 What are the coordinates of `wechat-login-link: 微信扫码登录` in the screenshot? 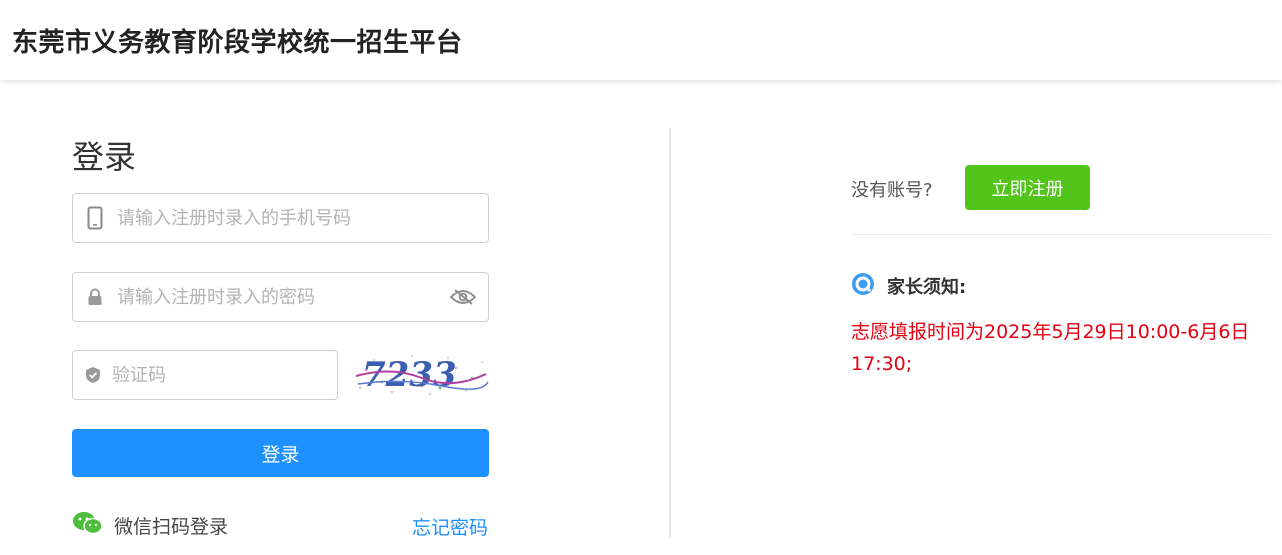 It's located at (150, 525).